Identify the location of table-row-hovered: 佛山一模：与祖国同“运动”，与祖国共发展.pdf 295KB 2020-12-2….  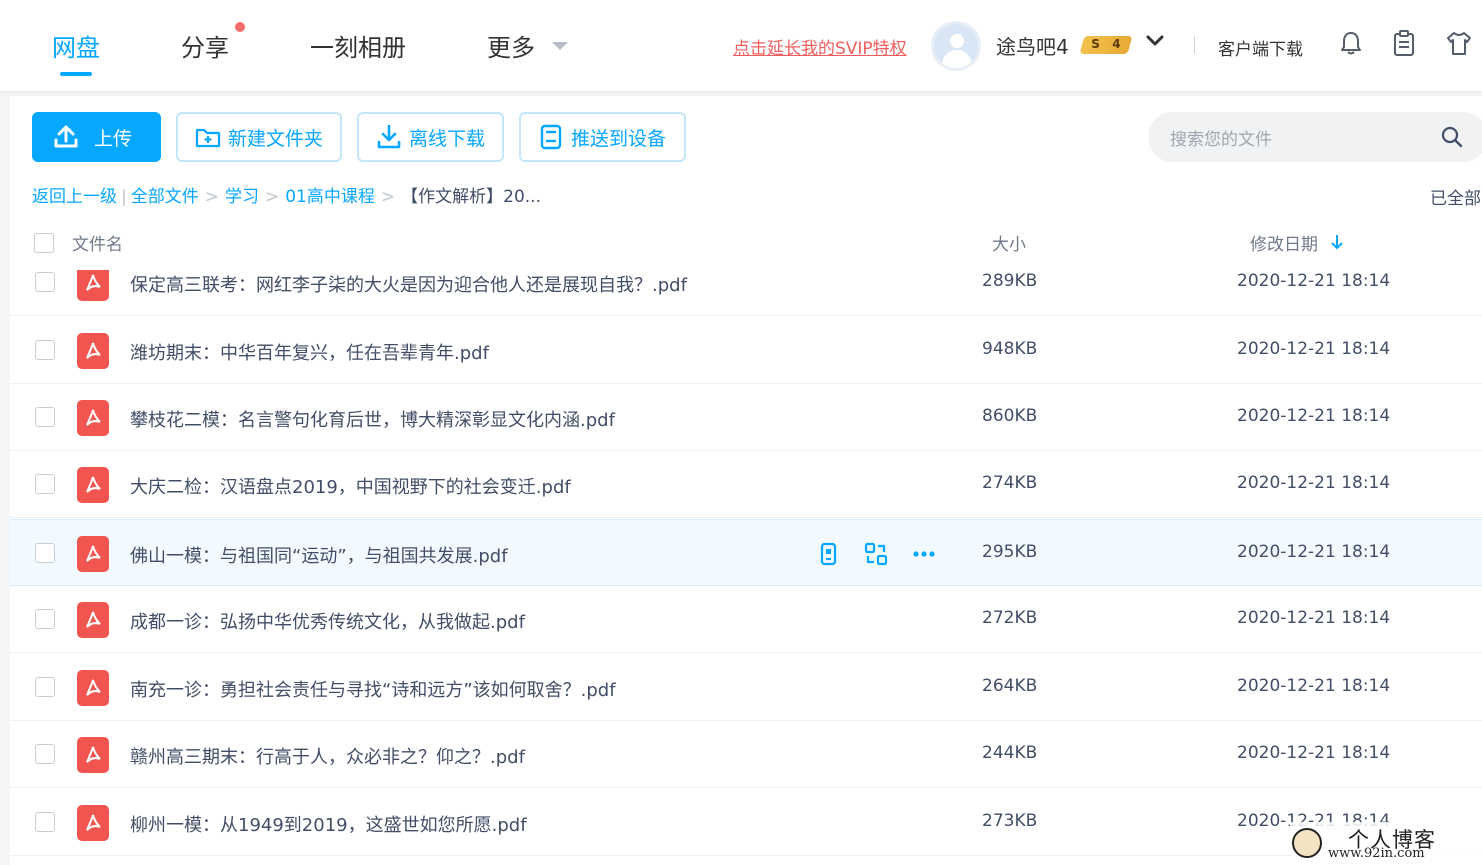
(746, 552).